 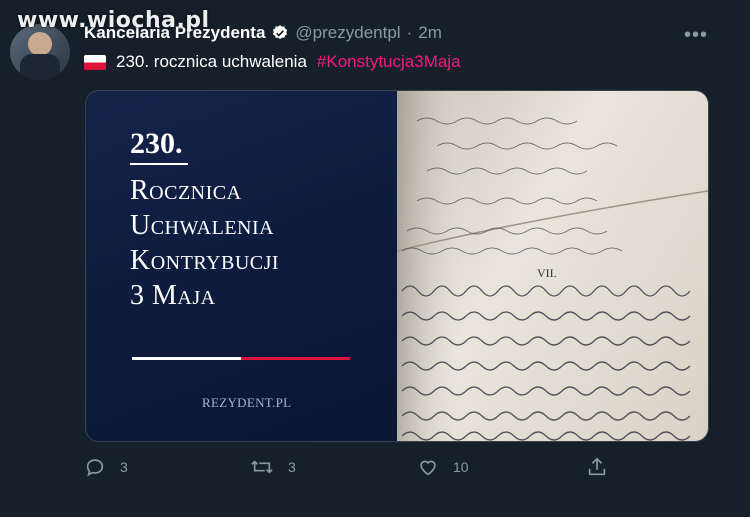 What do you see at coordinates (241, 358) in the screenshot?
I see `poster-flag-bar` at bounding box center [241, 358].